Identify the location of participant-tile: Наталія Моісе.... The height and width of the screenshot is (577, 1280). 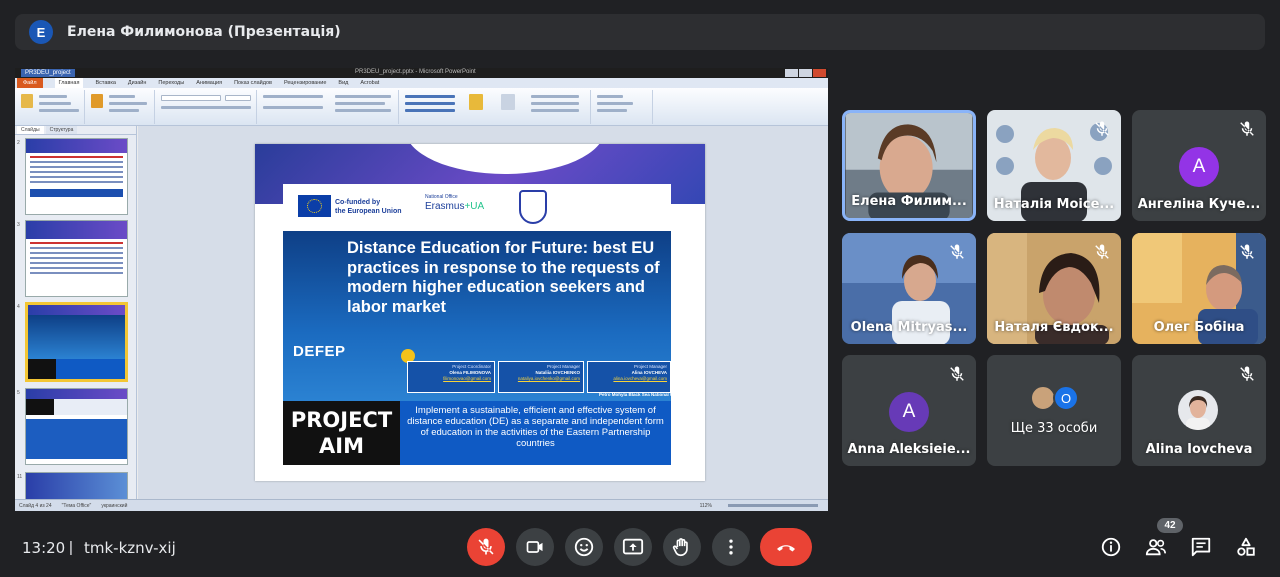
(1054, 165).